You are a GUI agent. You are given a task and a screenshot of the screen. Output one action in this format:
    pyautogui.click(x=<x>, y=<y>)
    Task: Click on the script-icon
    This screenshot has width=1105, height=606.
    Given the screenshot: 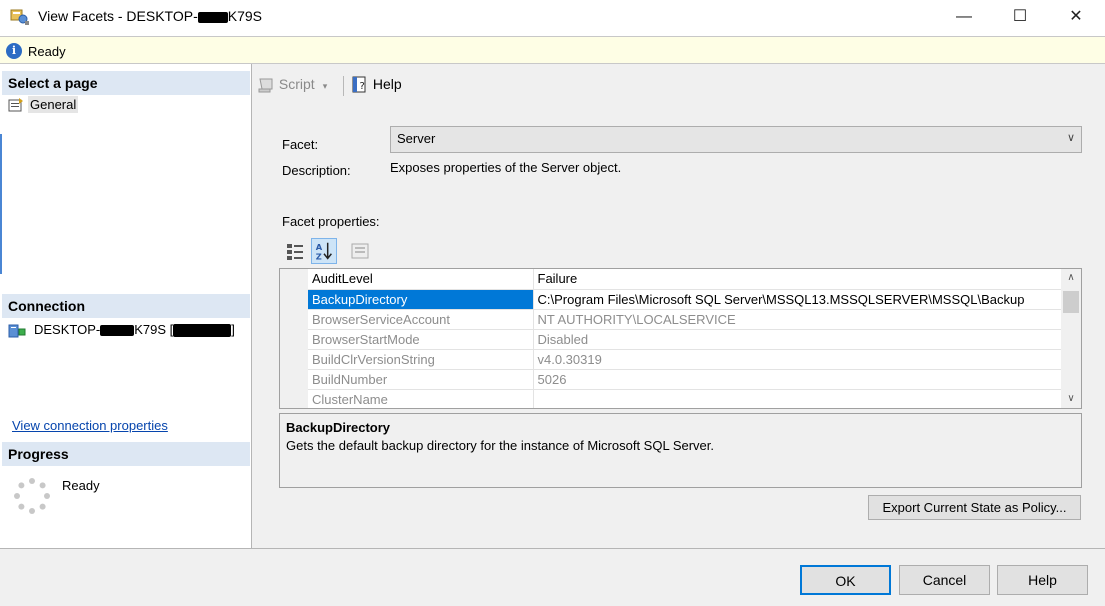 What is the action you would take?
    pyautogui.click(x=265, y=85)
    